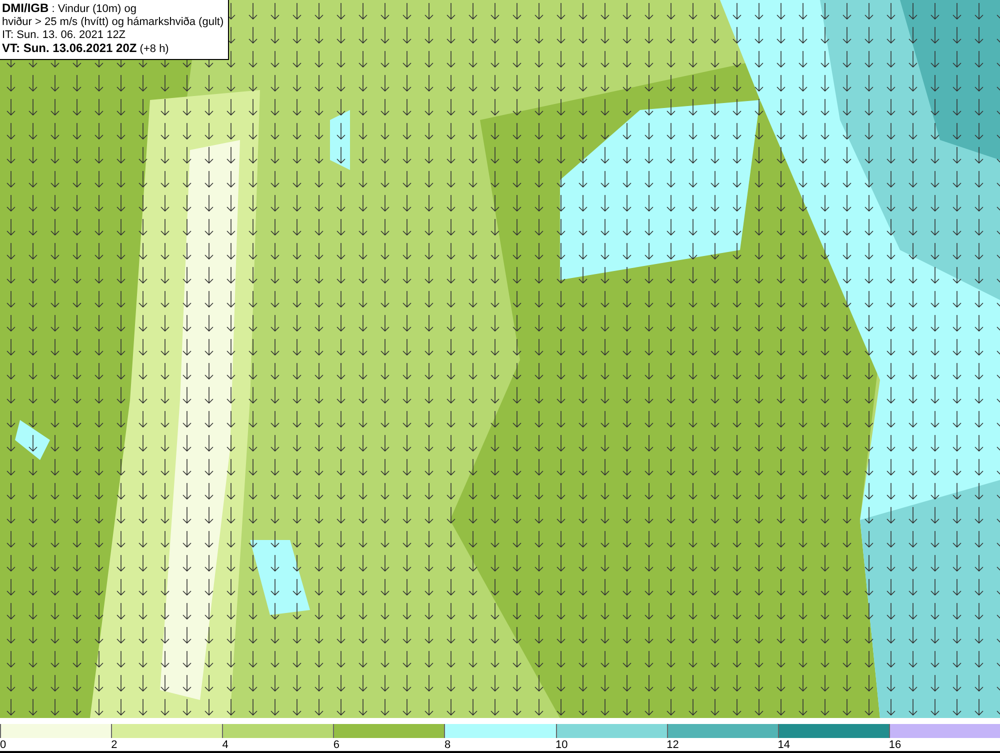 This screenshot has width=1000, height=753. Describe the element at coordinates (64, 35) in the screenshot. I see `header-text: IT: Sun. 13. 06. 2021 12Z` at that location.